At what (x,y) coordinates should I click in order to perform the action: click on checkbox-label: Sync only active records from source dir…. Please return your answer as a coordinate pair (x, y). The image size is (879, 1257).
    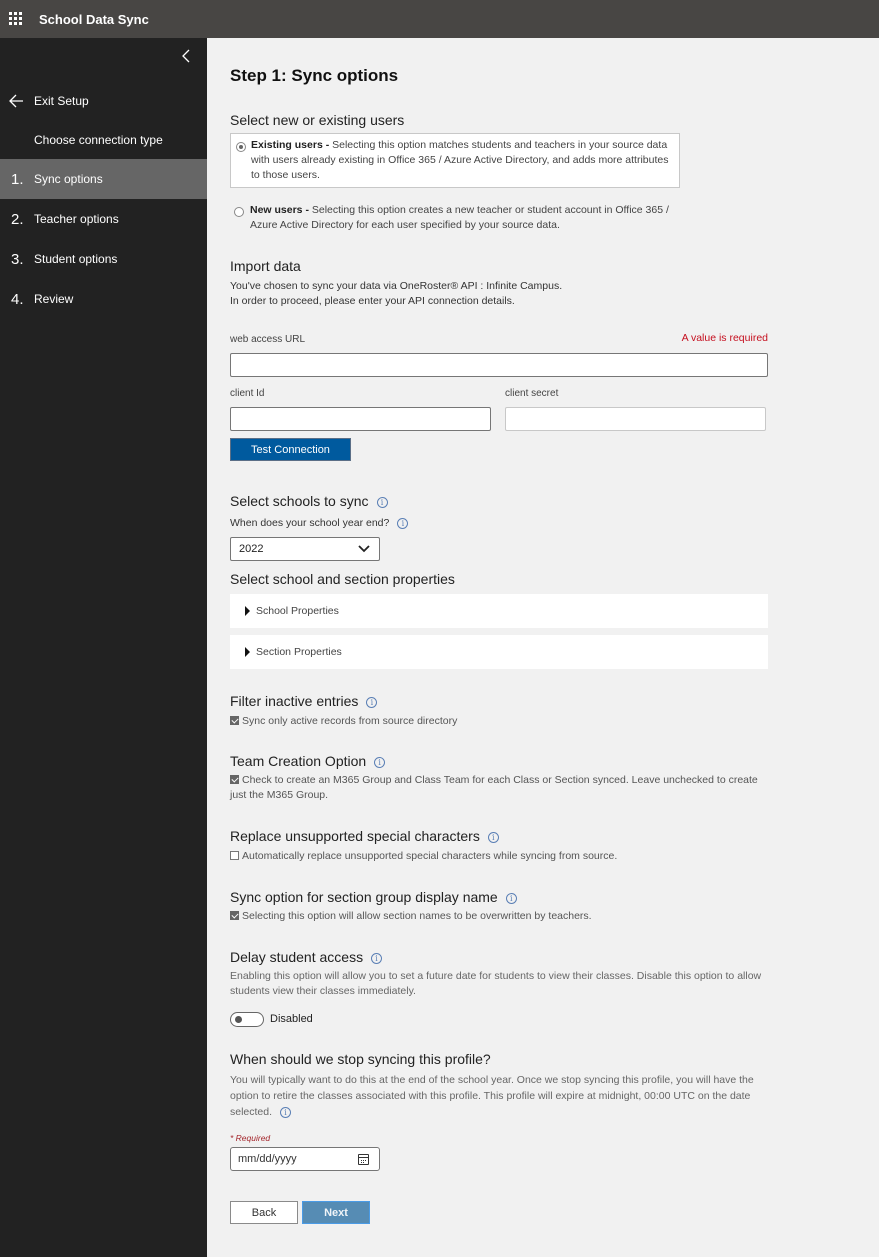
    Looking at the image, I should click on (350, 721).